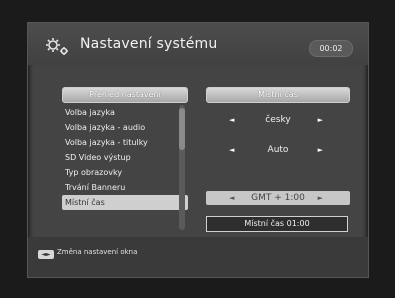 The width and height of the screenshot is (395, 298). Describe the element at coordinates (182, 167) in the screenshot. I see `list-scrollbar` at that location.